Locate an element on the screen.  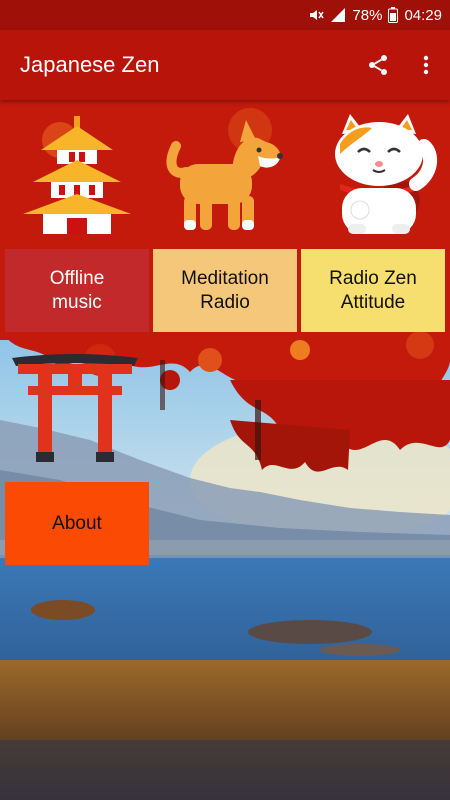
battery-percent: 78% is located at coordinates (367, 15).